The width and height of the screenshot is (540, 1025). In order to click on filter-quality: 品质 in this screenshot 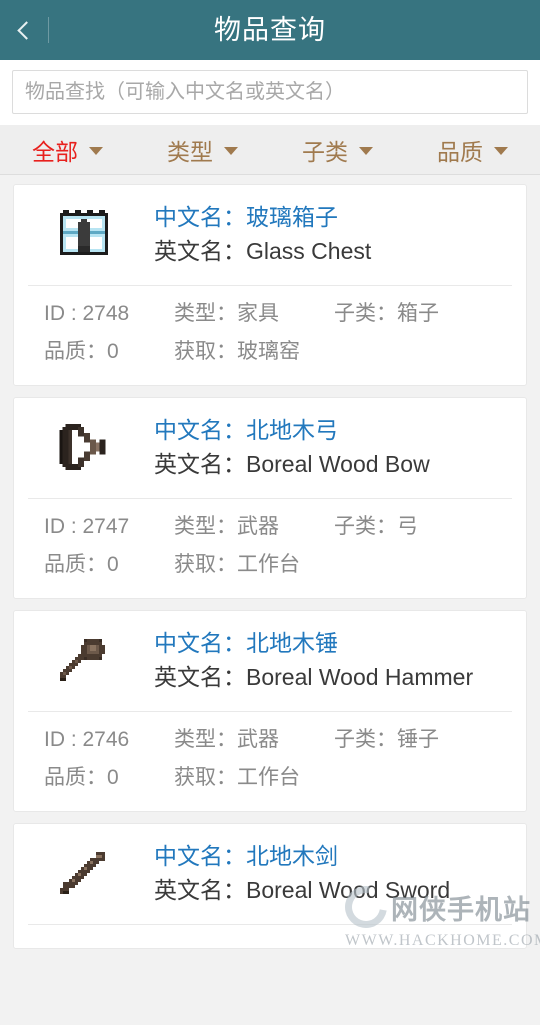, I will do `click(472, 150)`.